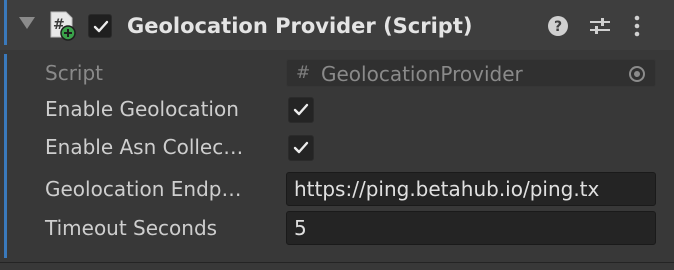 The height and width of the screenshot is (270, 674). What do you see at coordinates (471, 228) in the screenshot?
I see `timeout-seconds-input: 5` at bounding box center [471, 228].